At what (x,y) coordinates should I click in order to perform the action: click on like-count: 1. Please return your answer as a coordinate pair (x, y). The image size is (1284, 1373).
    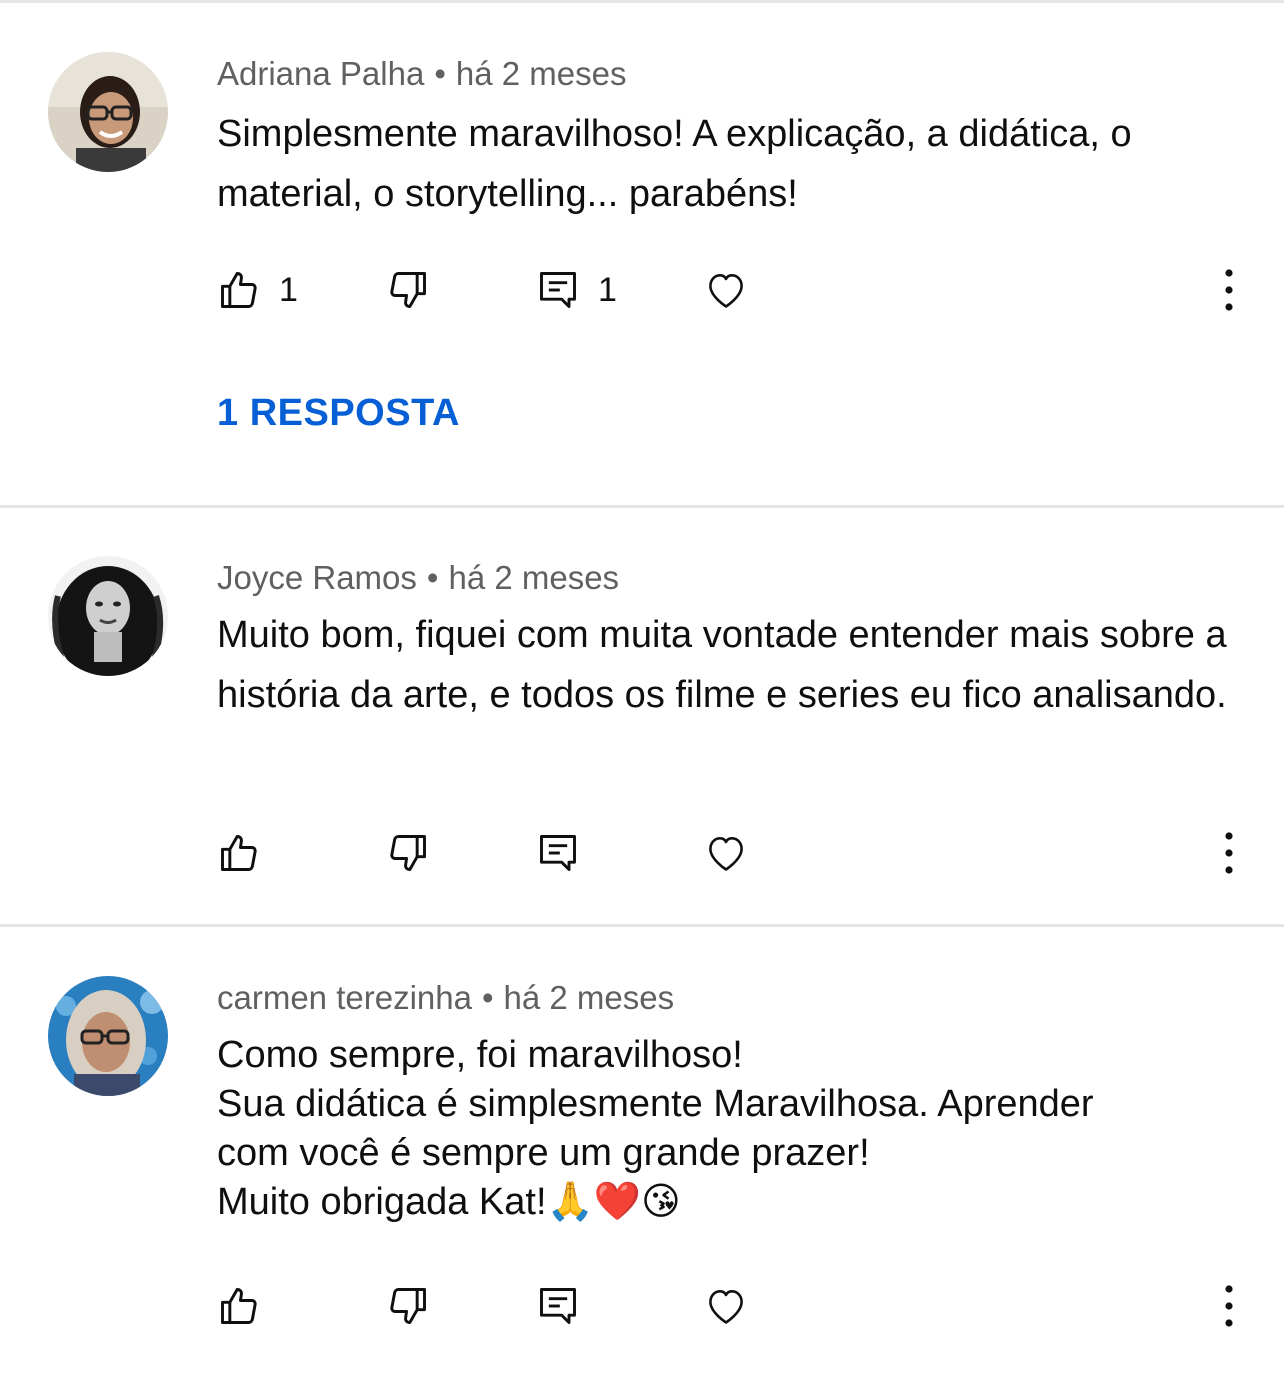
    Looking at the image, I should click on (288, 289).